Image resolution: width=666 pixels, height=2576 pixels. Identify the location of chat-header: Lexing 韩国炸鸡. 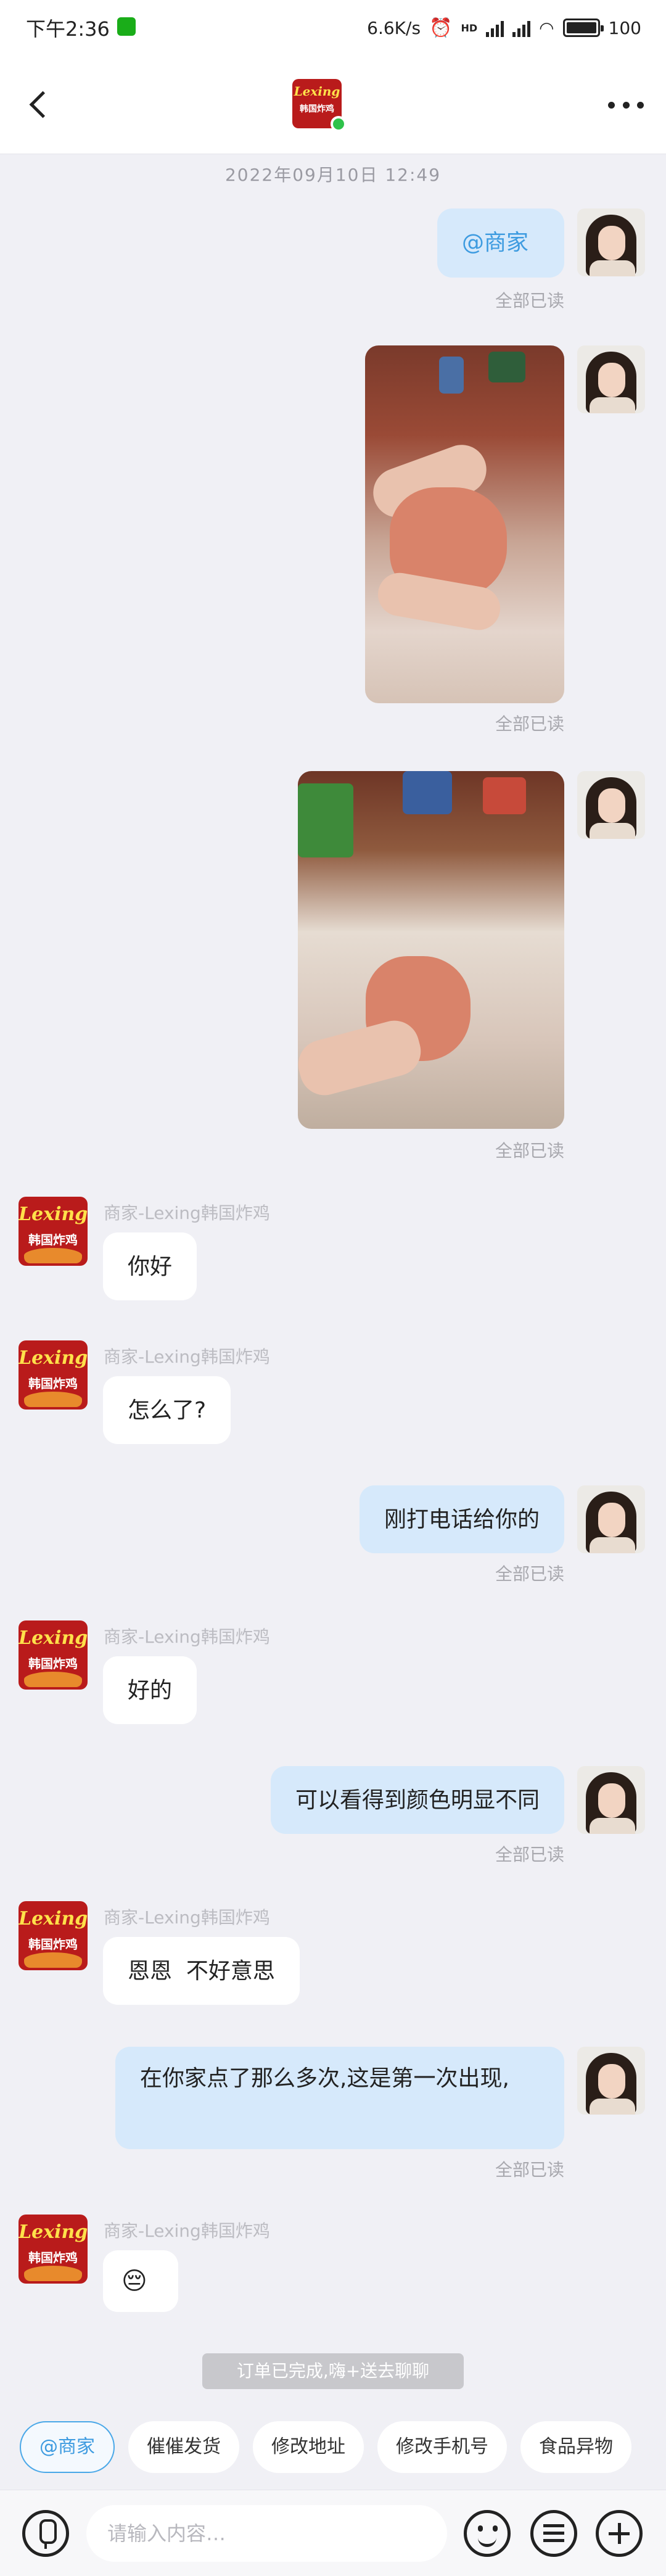
(333, 105).